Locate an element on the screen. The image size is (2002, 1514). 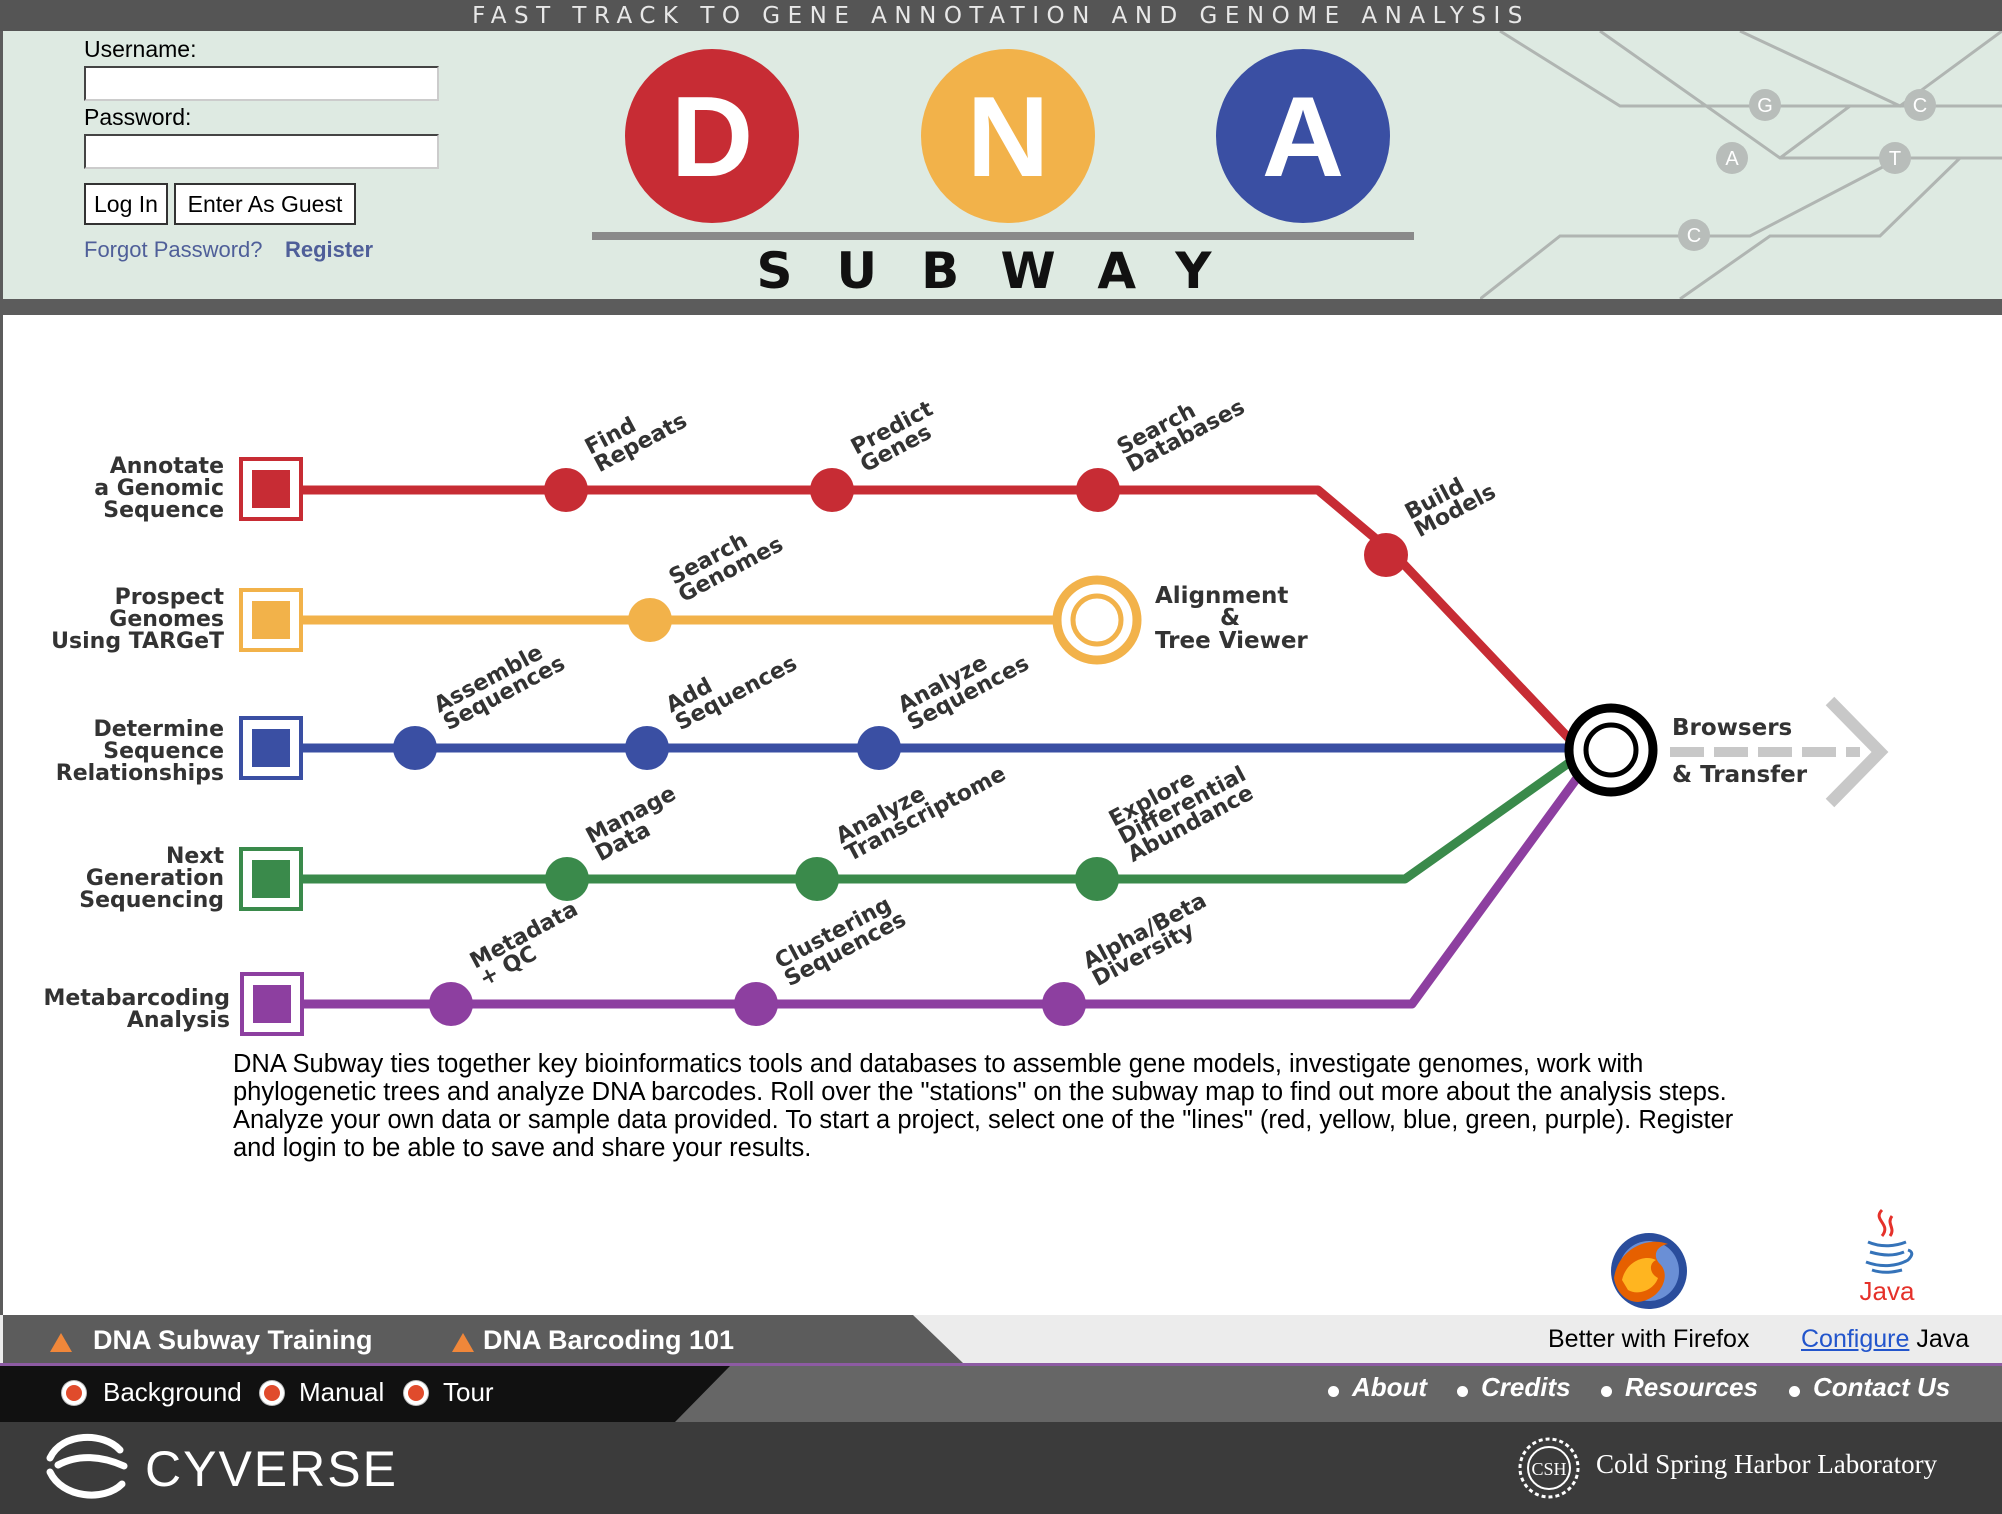
station-build-models is located at coordinates (1386, 555).